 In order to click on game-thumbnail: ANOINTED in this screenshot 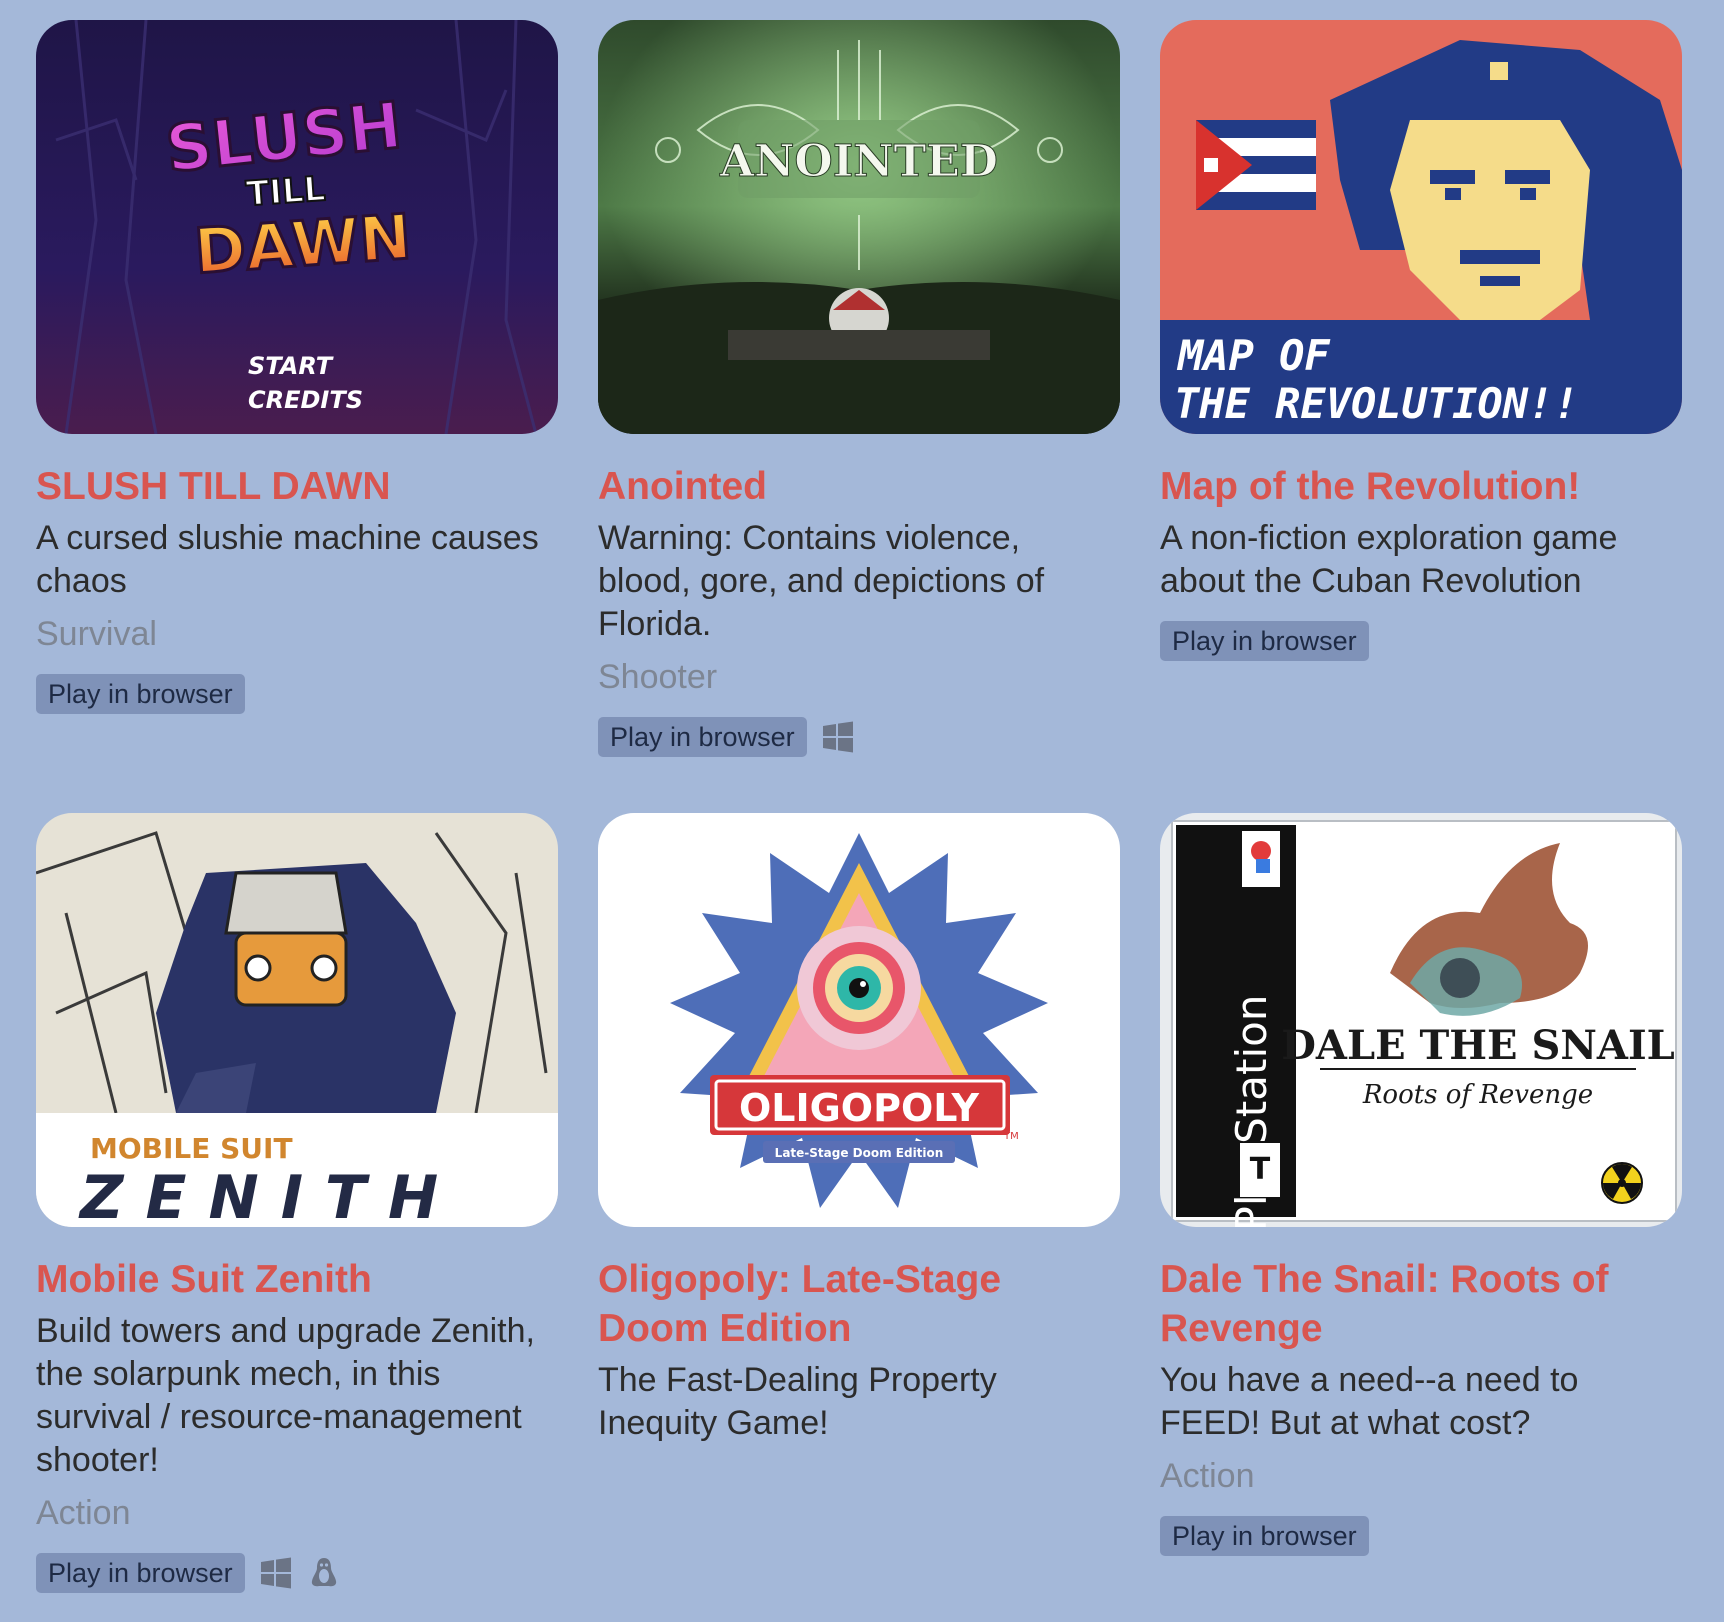, I will do `click(859, 227)`.